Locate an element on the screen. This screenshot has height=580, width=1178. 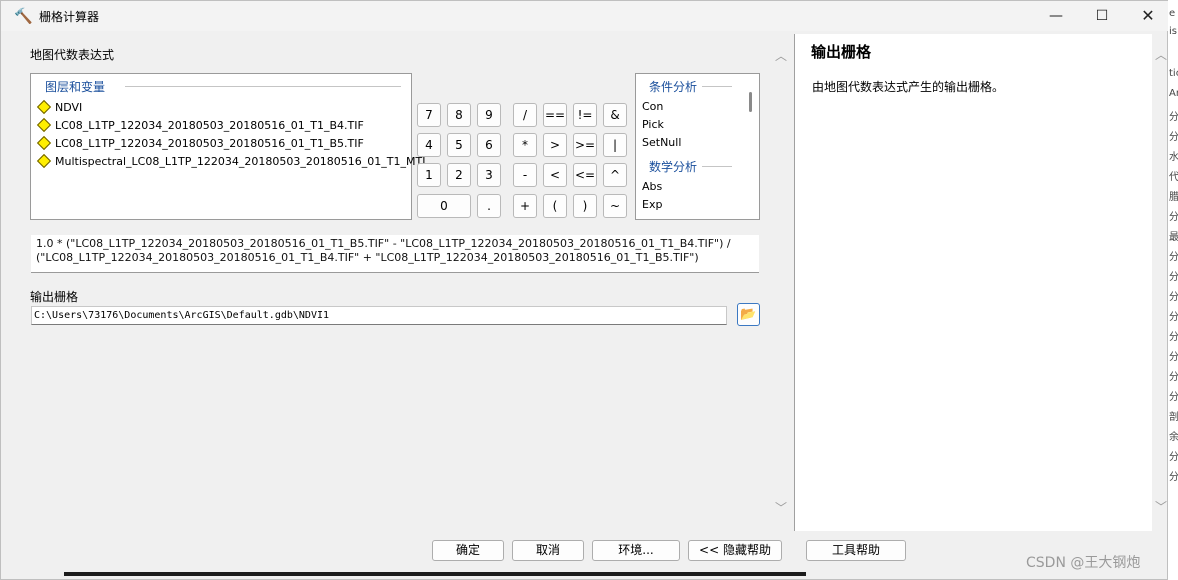
help-scroll-down-icon: ﹀ is located at coordinates (1161, 506).